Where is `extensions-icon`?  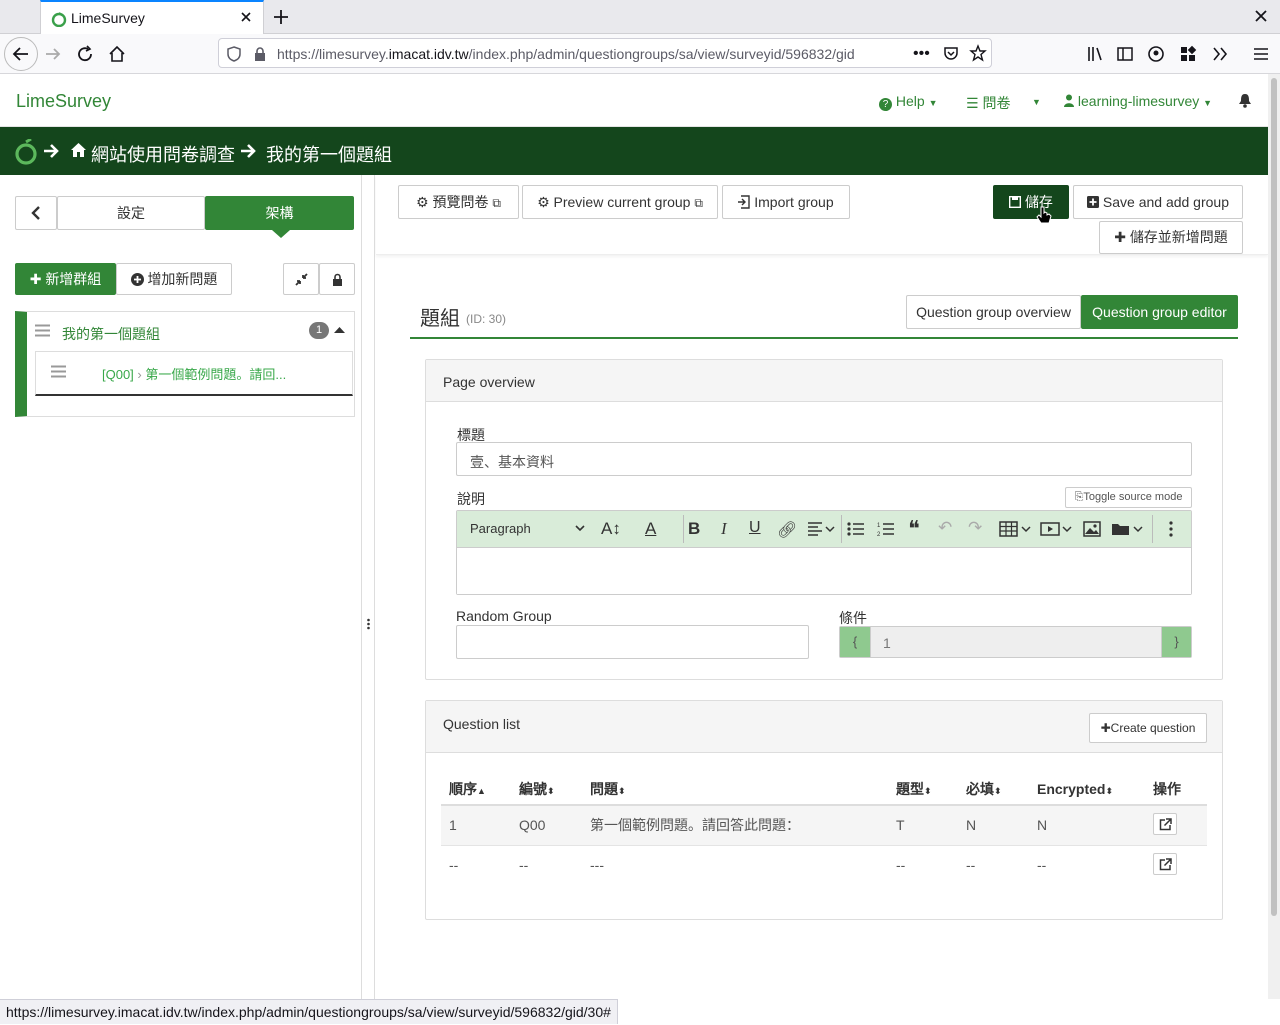
extensions-icon is located at coordinates (1188, 54).